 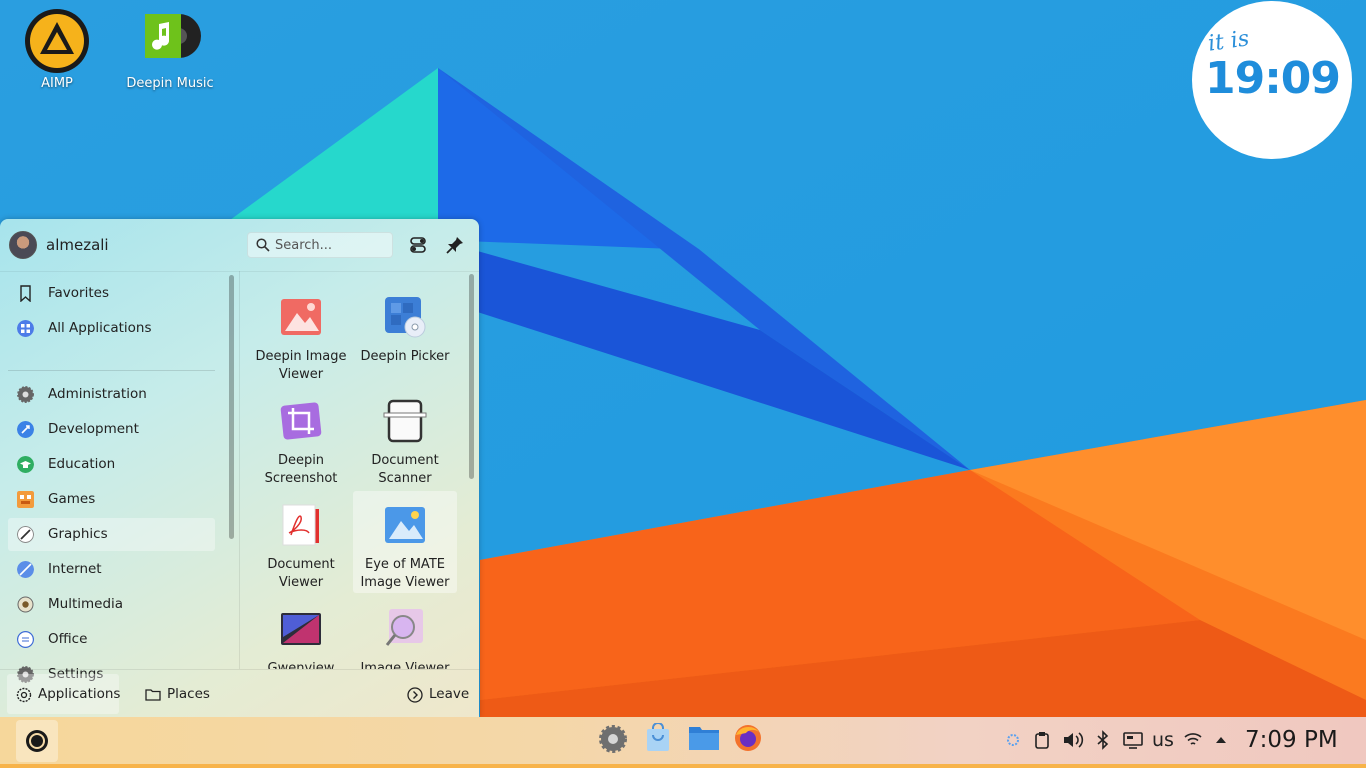 I want to click on desktop-icon-label: AIMP, so click(x=57, y=83).